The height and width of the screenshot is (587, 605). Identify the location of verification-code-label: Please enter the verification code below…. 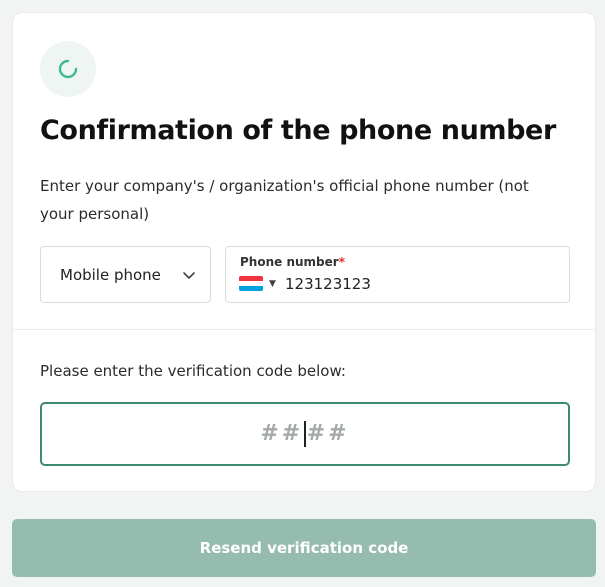
(193, 371).